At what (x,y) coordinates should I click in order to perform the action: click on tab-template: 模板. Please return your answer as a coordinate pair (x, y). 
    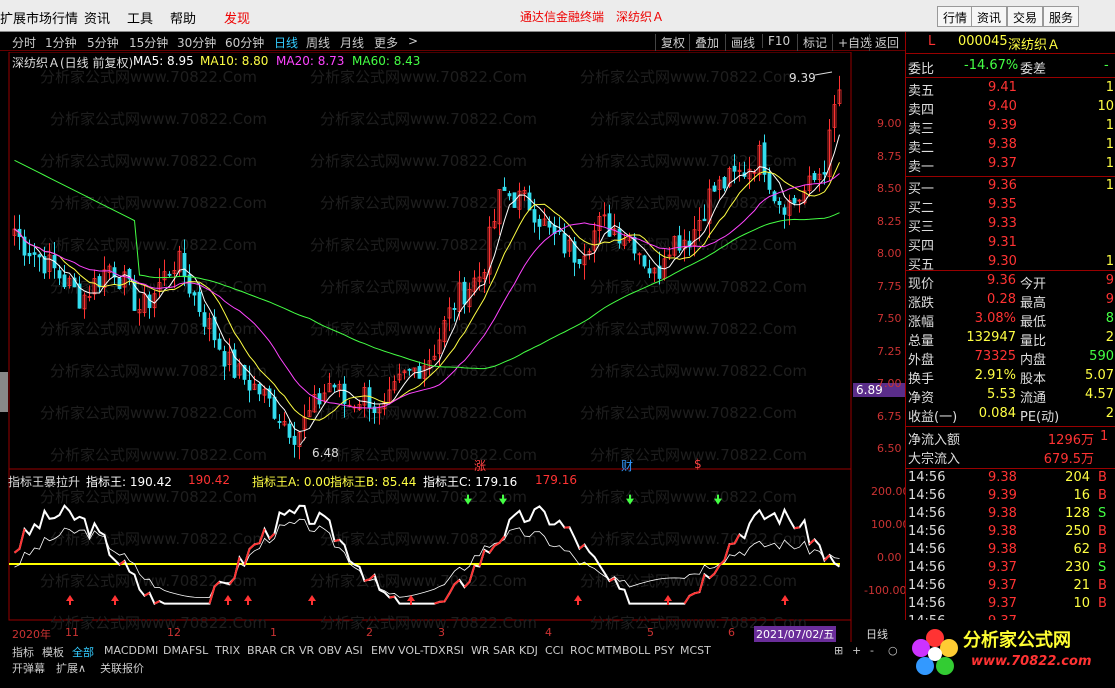
    Looking at the image, I should click on (53, 652).